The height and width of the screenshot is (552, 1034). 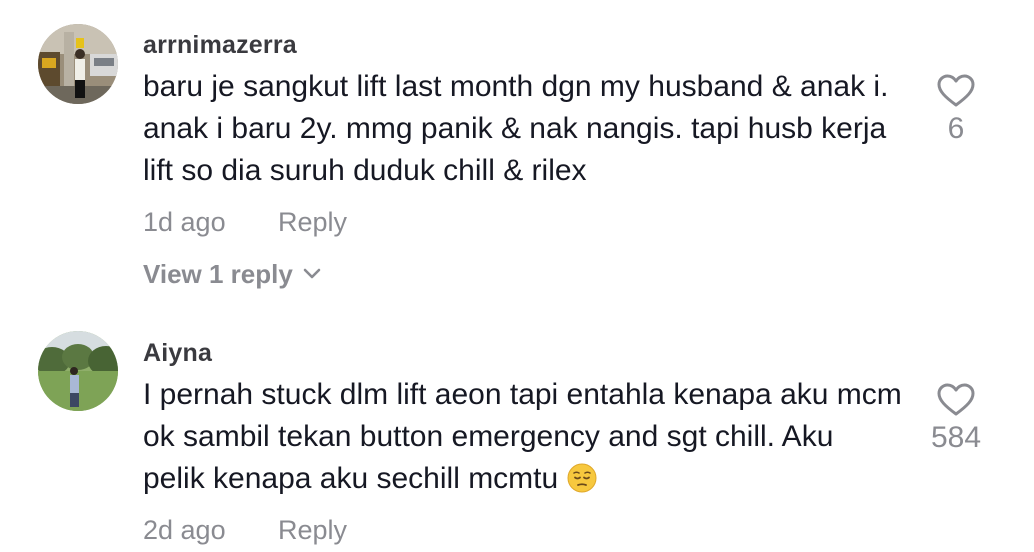 I want to click on comment-timestamp: 1d ago, so click(x=184, y=222).